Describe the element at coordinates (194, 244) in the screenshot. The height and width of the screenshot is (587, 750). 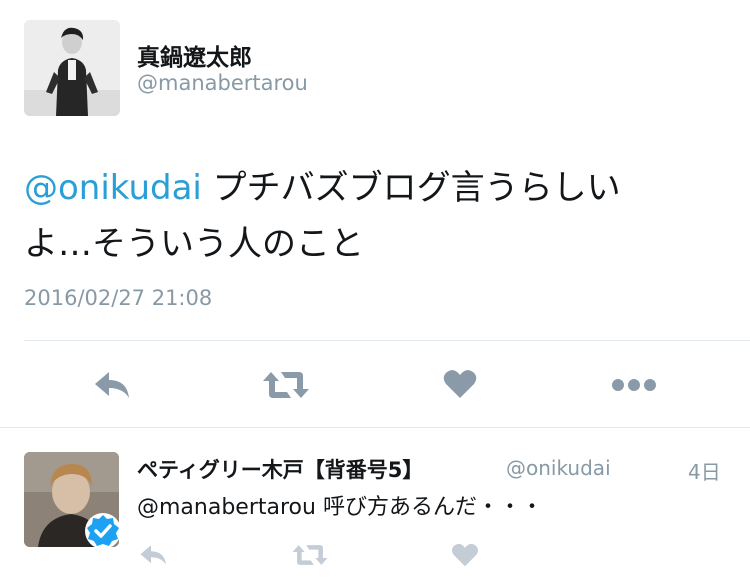
I see `tweet-text-line2: よ…そういう人のこと` at that location.